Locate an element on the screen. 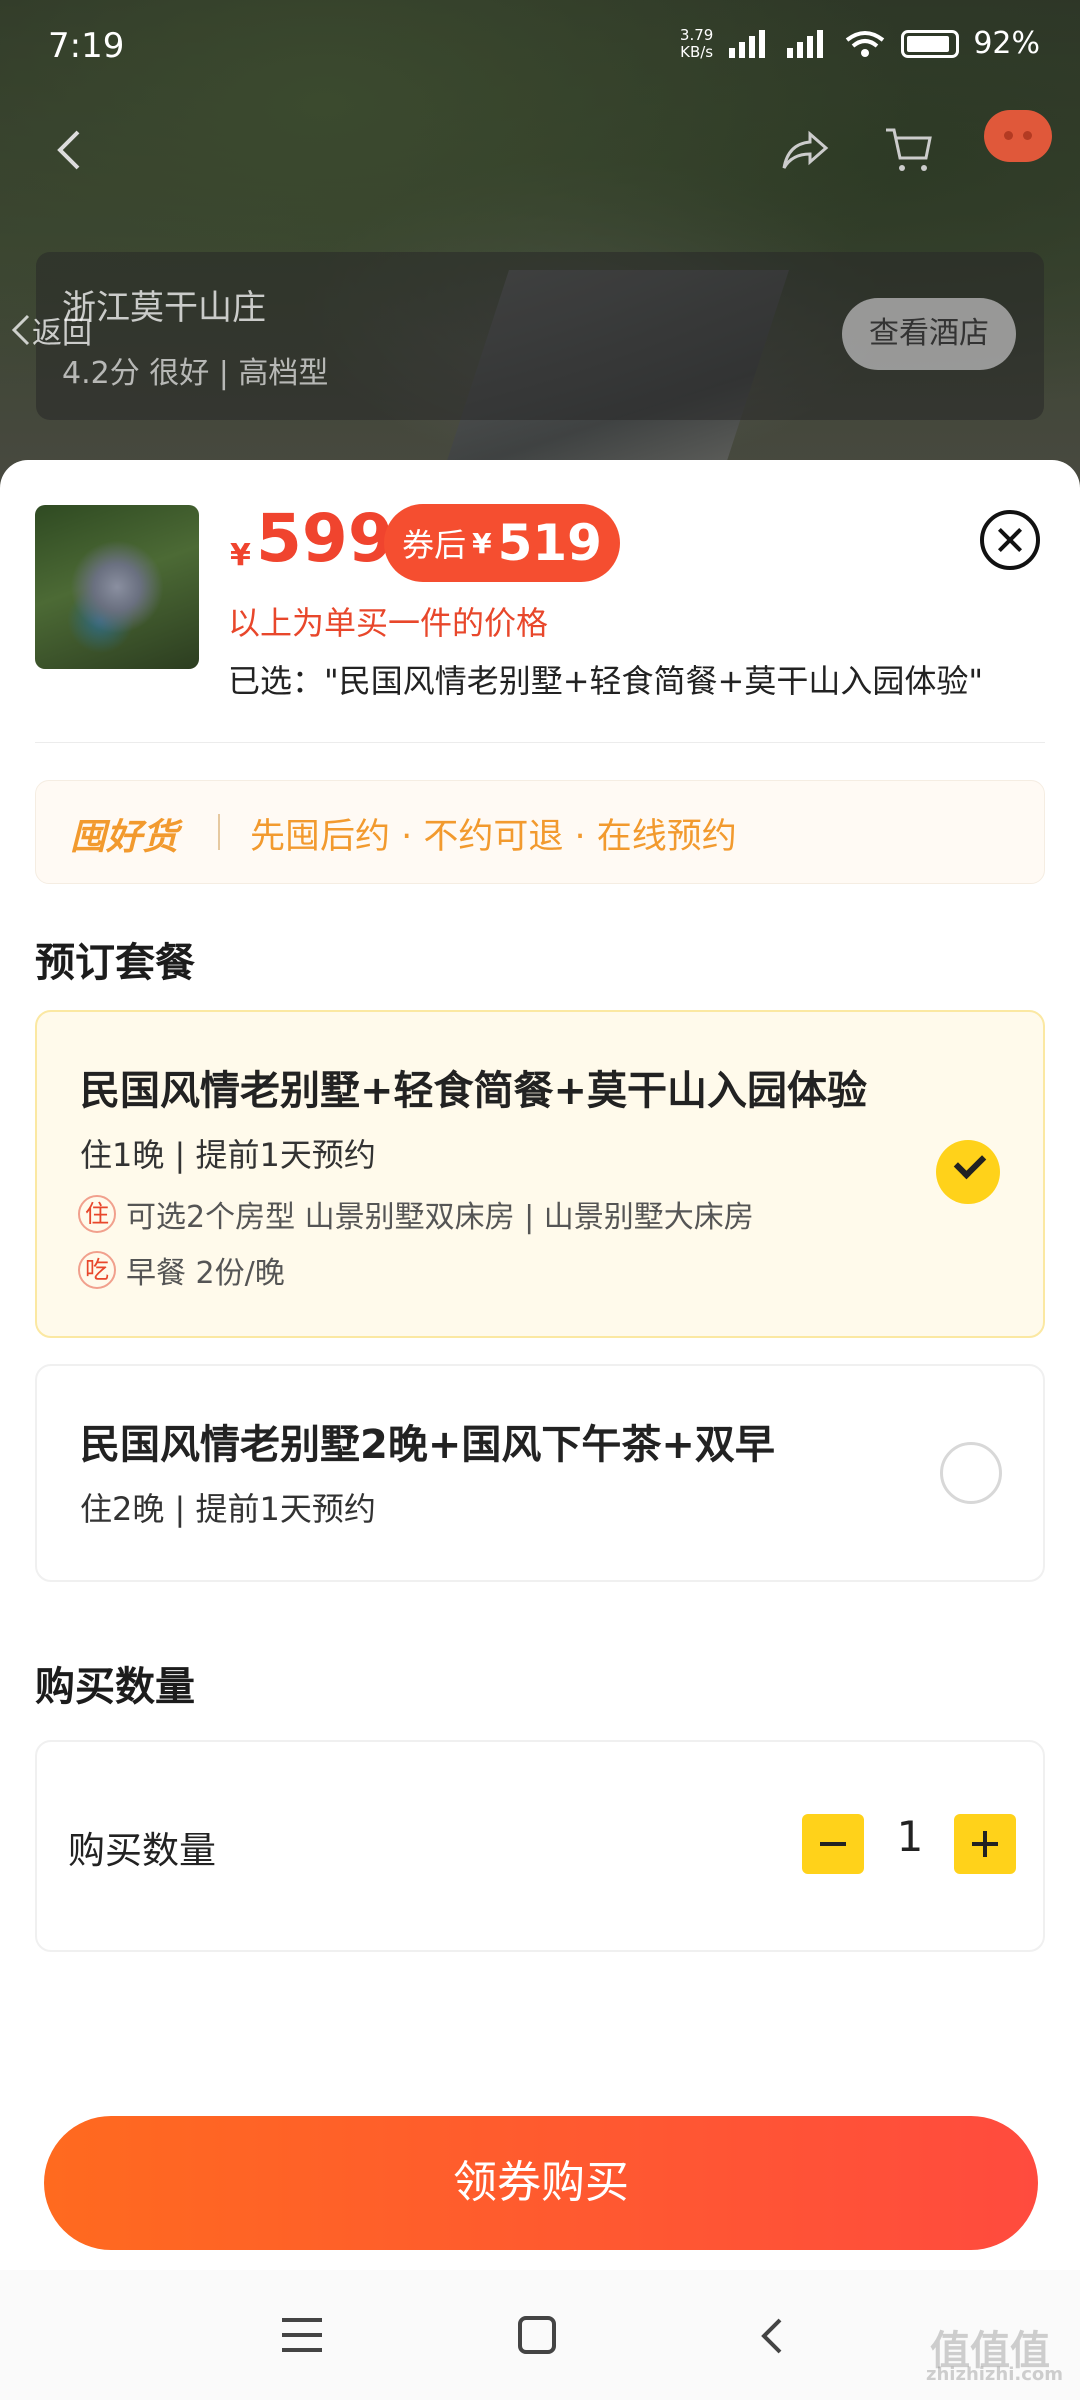 This screenshot has width=1080, height=2400. package-title-2: 民国风情老别墅2晚+国风下午茶+双早 is located at coordinates (427, 1445).